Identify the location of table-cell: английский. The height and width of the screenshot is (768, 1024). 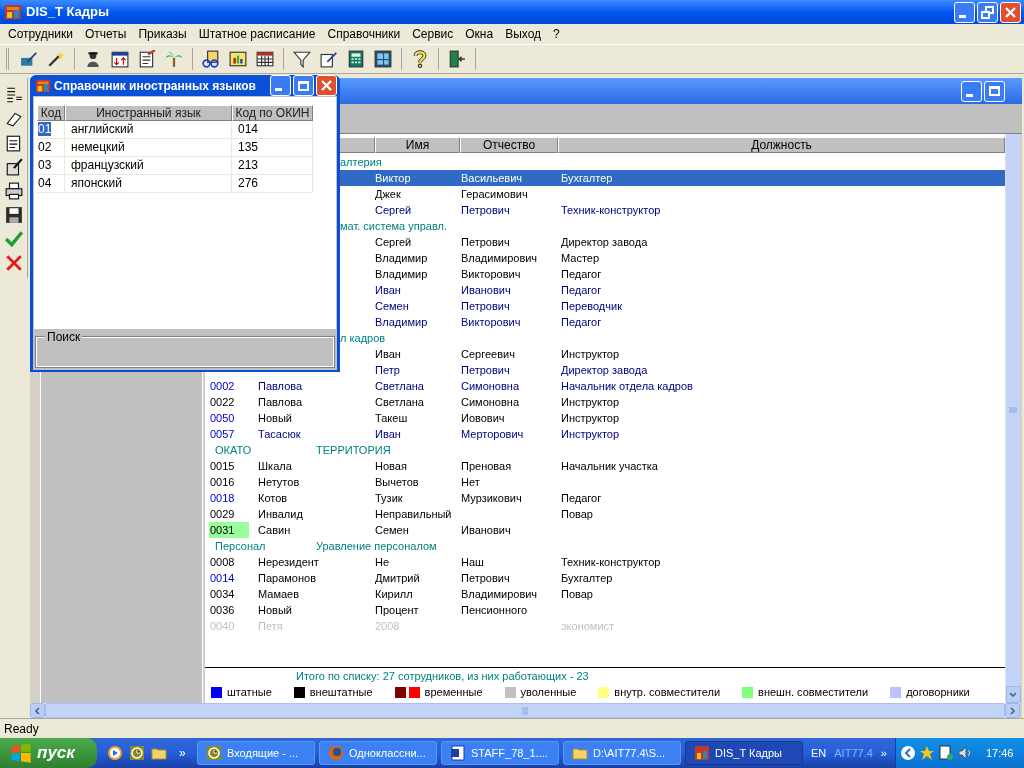
(148, 130).